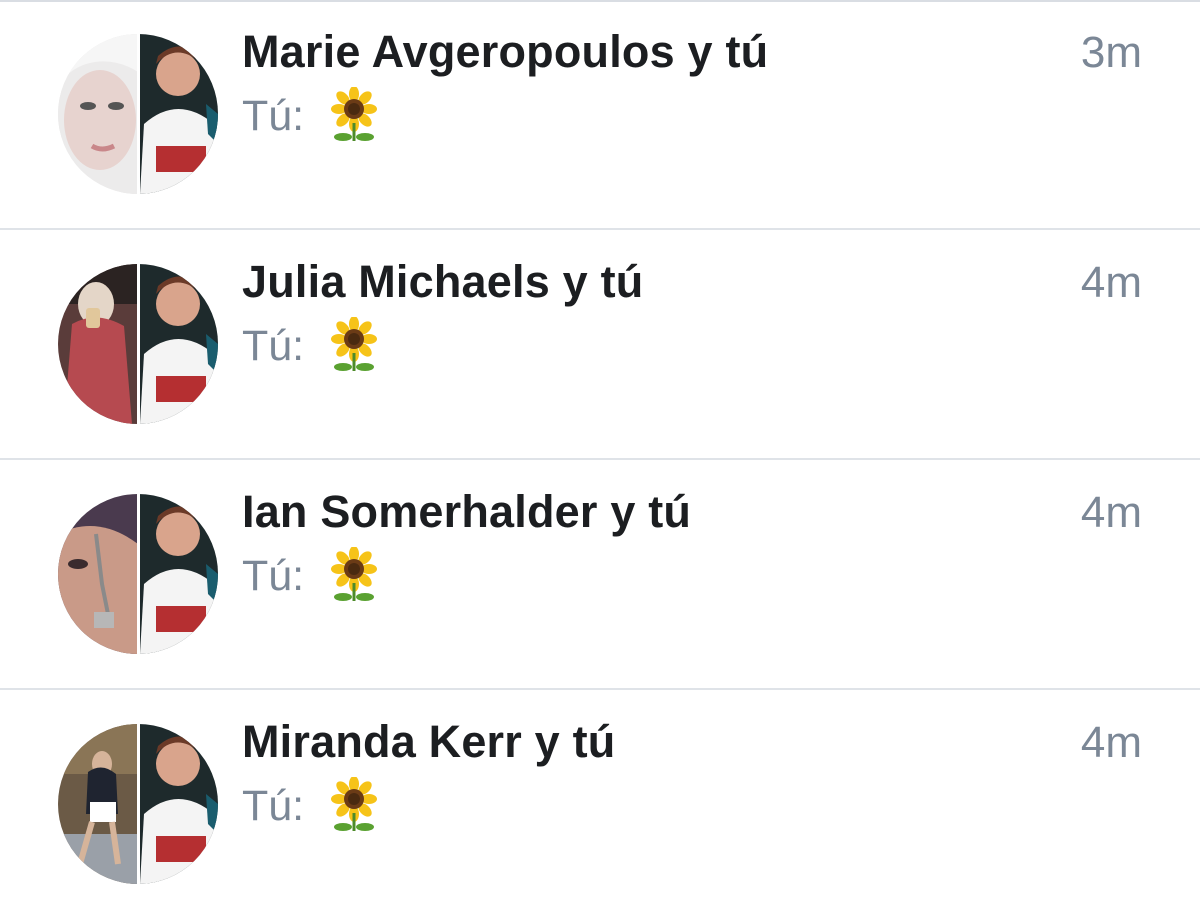  Describe the element at coordinates (505, 51) in the screenshot. I see `conversation-title: Marie Avgeropoulos y tú` at that location.